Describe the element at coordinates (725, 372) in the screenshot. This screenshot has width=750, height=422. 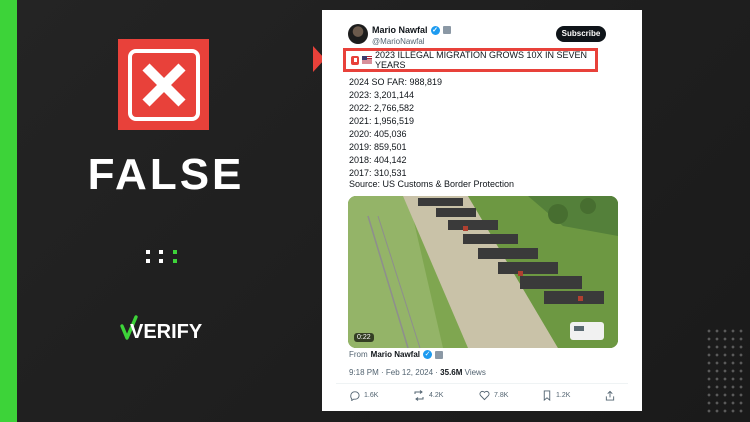
I see `dot-pattern` at that location.